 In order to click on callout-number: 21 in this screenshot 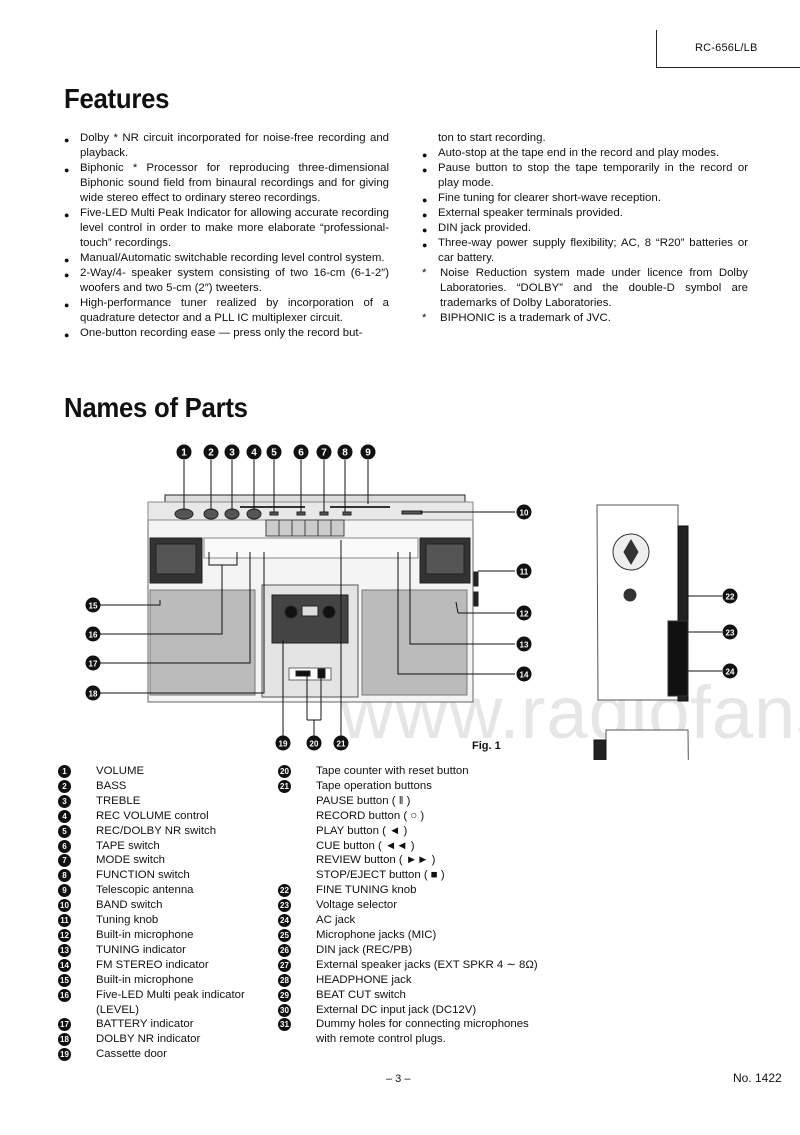, I will do `click(341, 744)`.